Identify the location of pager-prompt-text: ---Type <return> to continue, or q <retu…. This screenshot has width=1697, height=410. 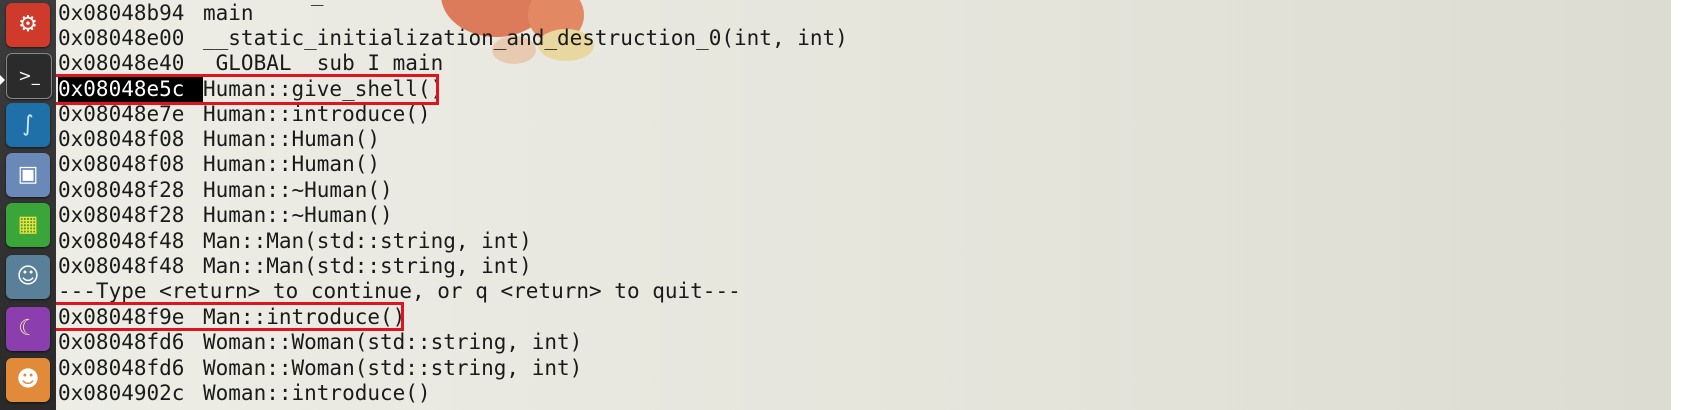
(399, 291).